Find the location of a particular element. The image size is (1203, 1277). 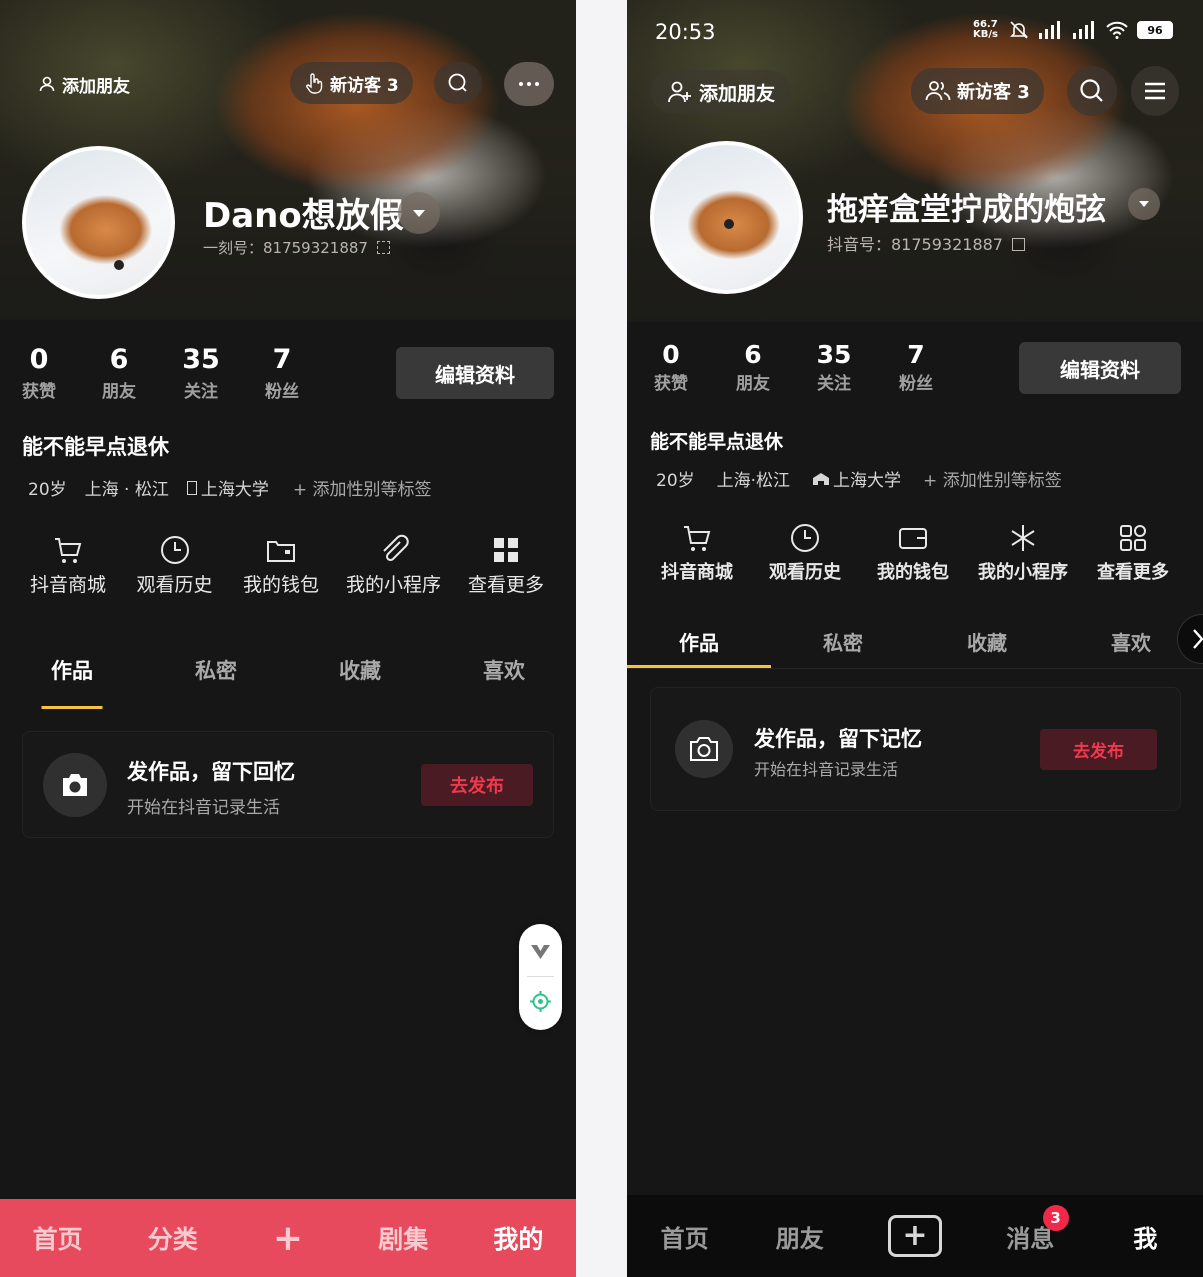

nav-messages: 消息 3 is located at coordinates (1030, 1229).